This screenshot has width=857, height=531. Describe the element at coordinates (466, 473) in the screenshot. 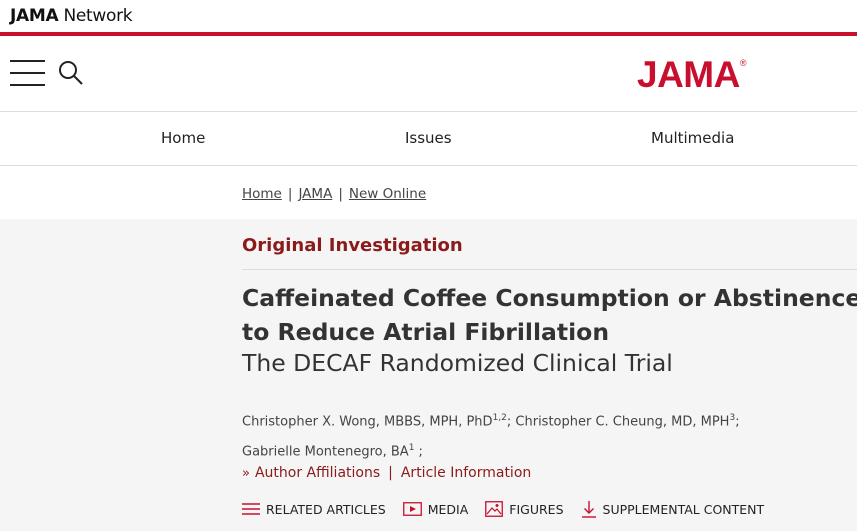

I see `article-information-link: Article Information` at that location.